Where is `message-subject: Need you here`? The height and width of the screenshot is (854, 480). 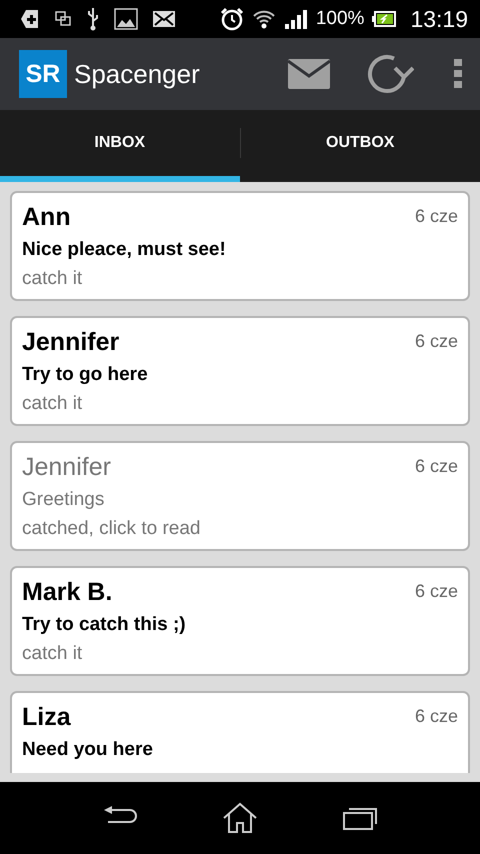 message-subject: Need you here is located at coordinates (88, 750).